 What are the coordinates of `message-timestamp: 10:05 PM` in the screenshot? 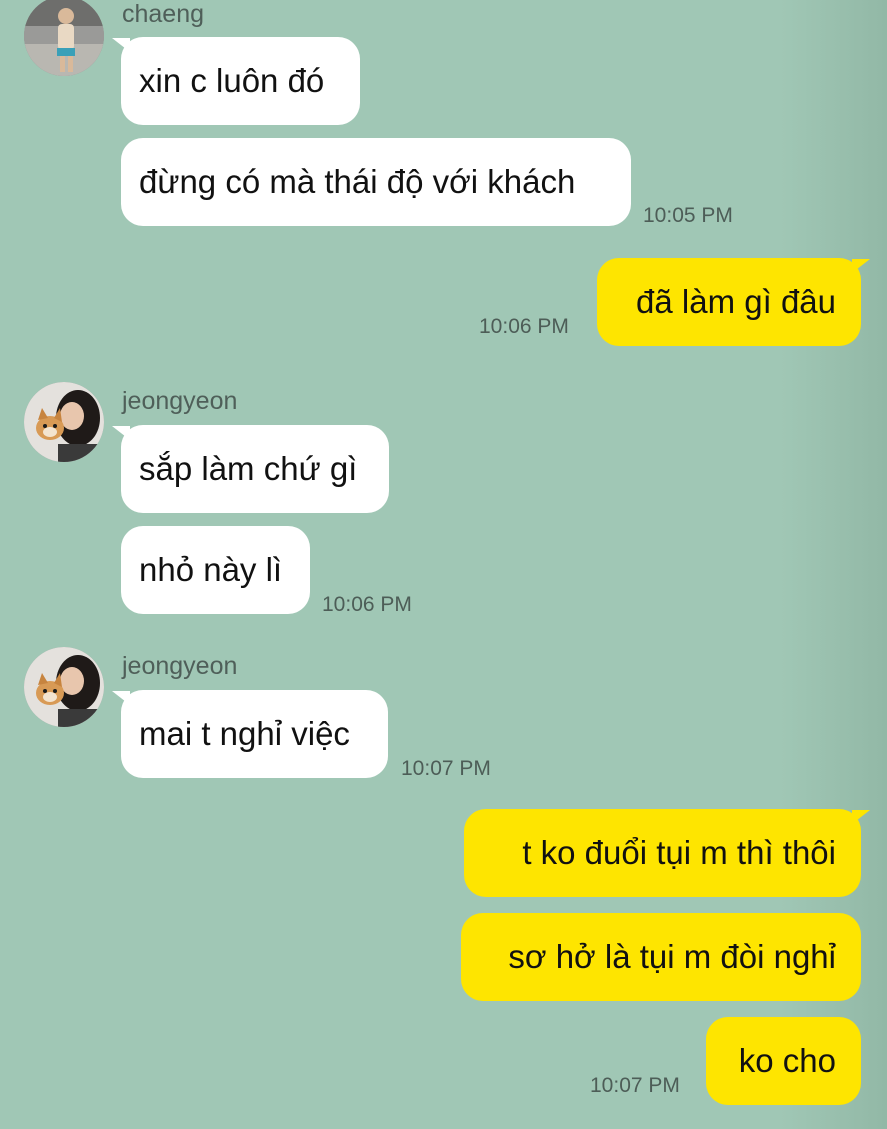 It's located at (688, 215).